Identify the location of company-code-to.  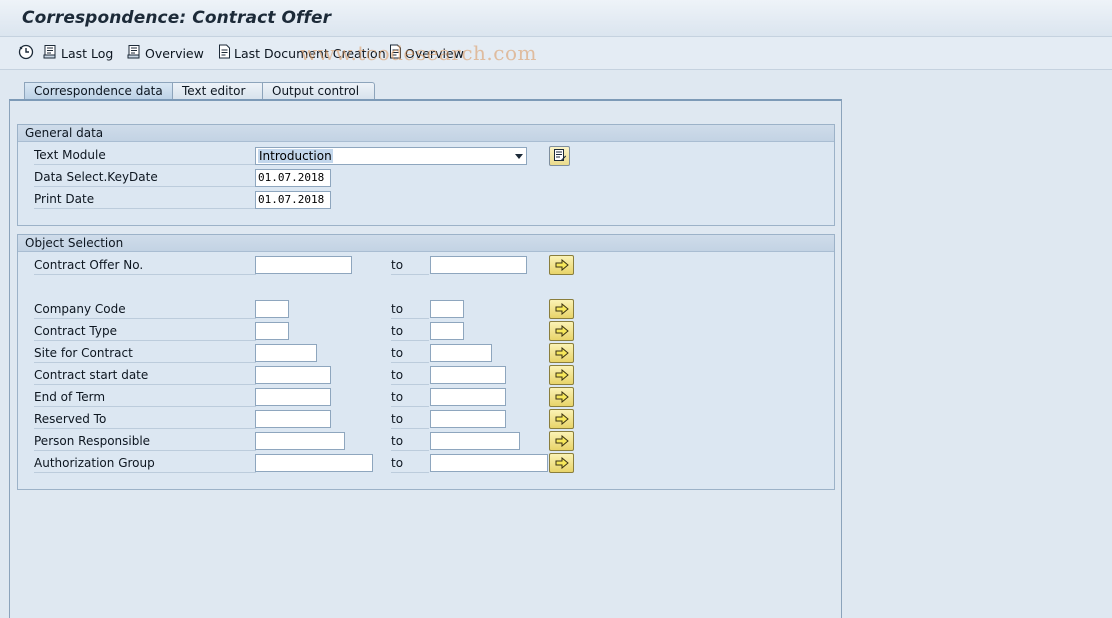
(447, 309).